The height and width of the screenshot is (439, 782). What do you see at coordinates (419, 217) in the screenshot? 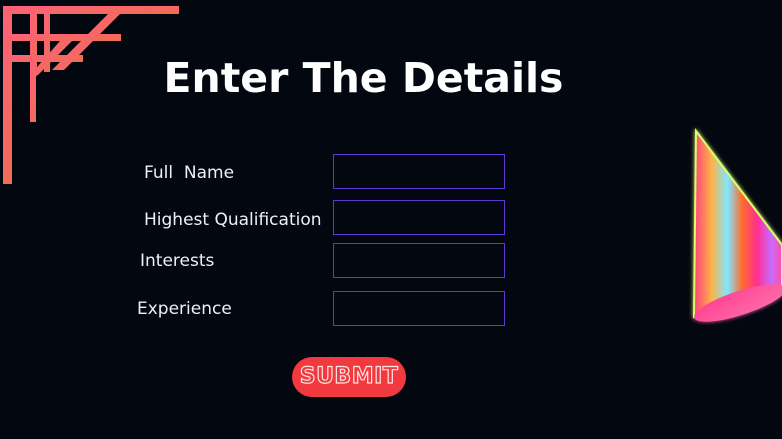
I see `highest-qualification-input` at bounding box center [419, 217].